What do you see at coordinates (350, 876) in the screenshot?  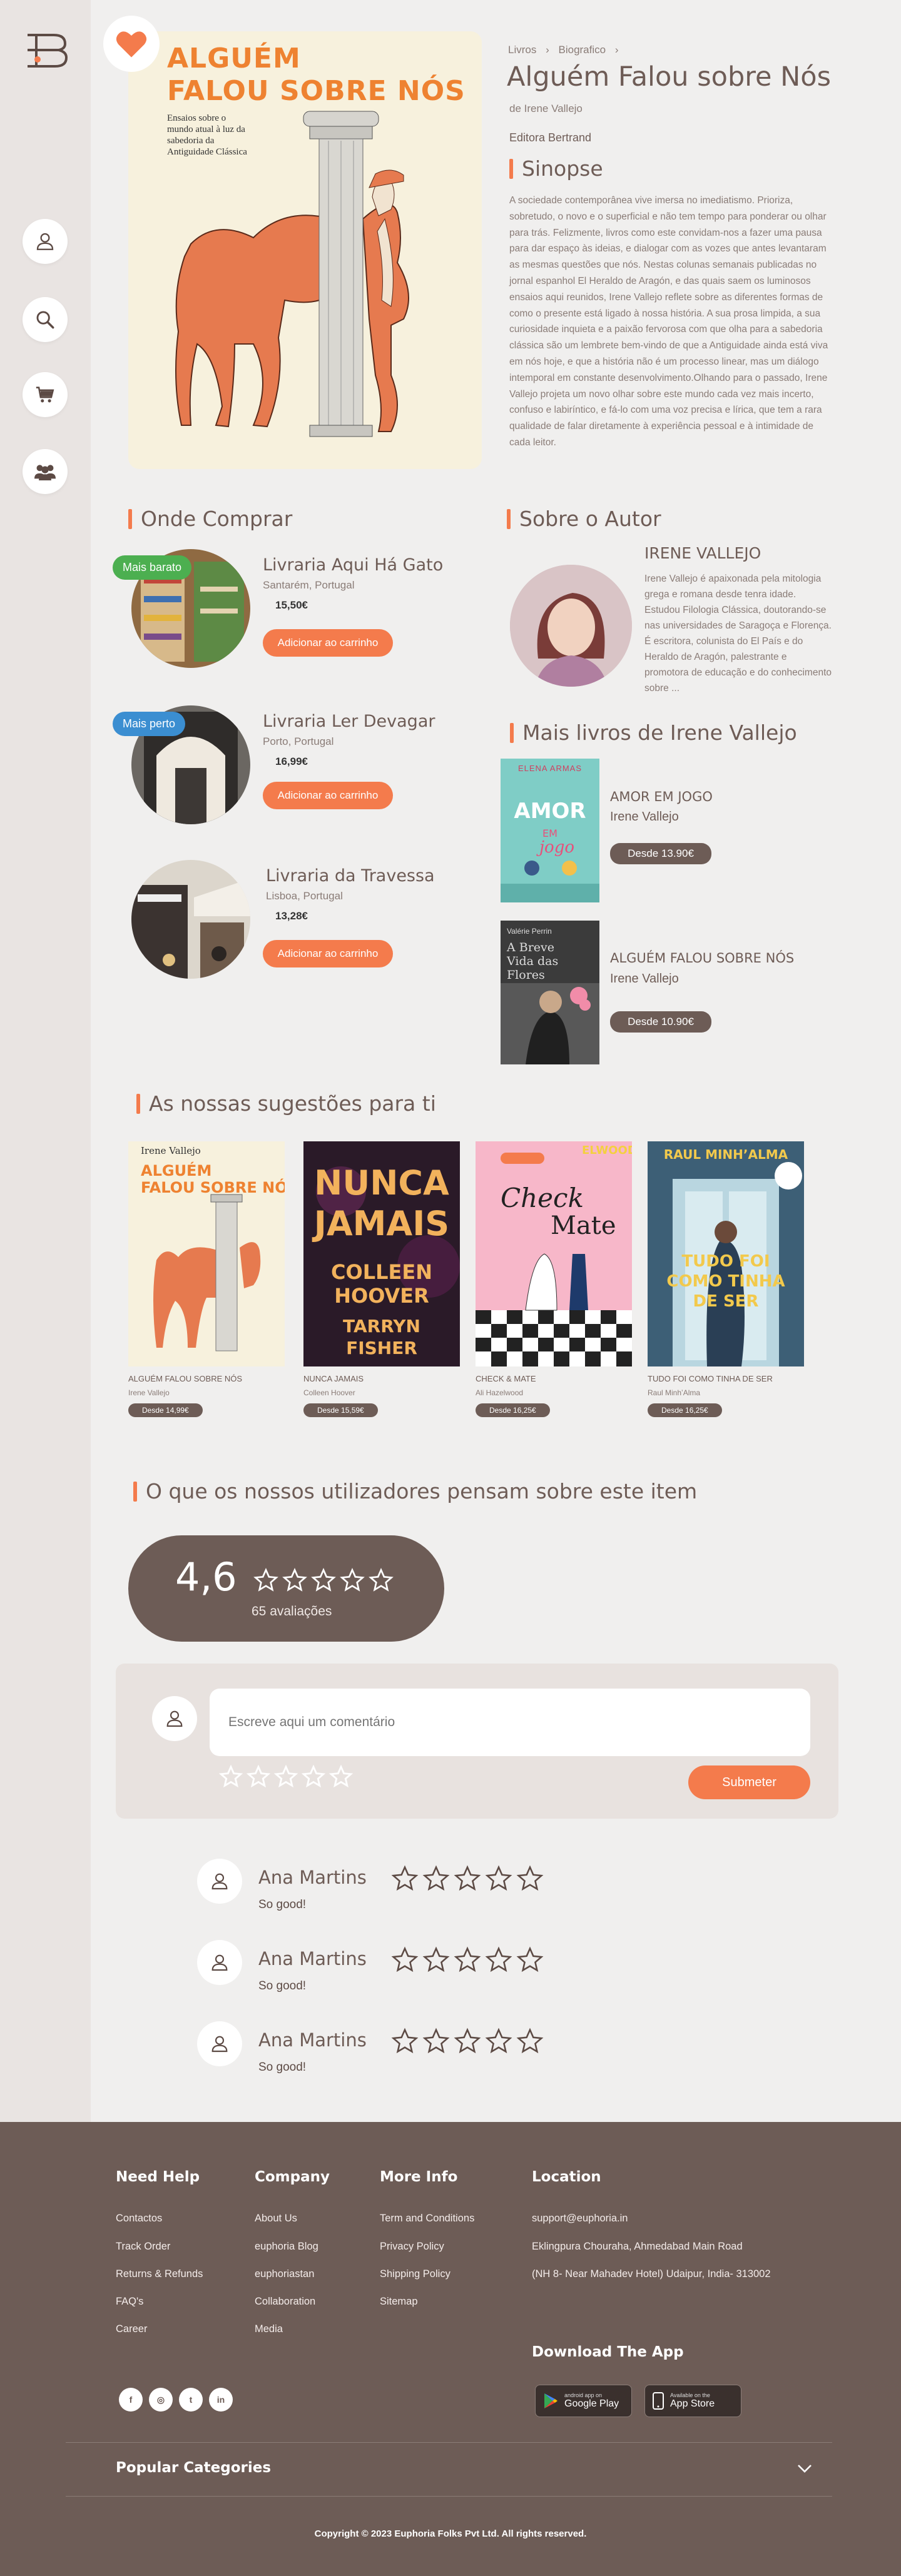 I see `store-name: Livraria da Travessa` at bounding box center [350, 876].